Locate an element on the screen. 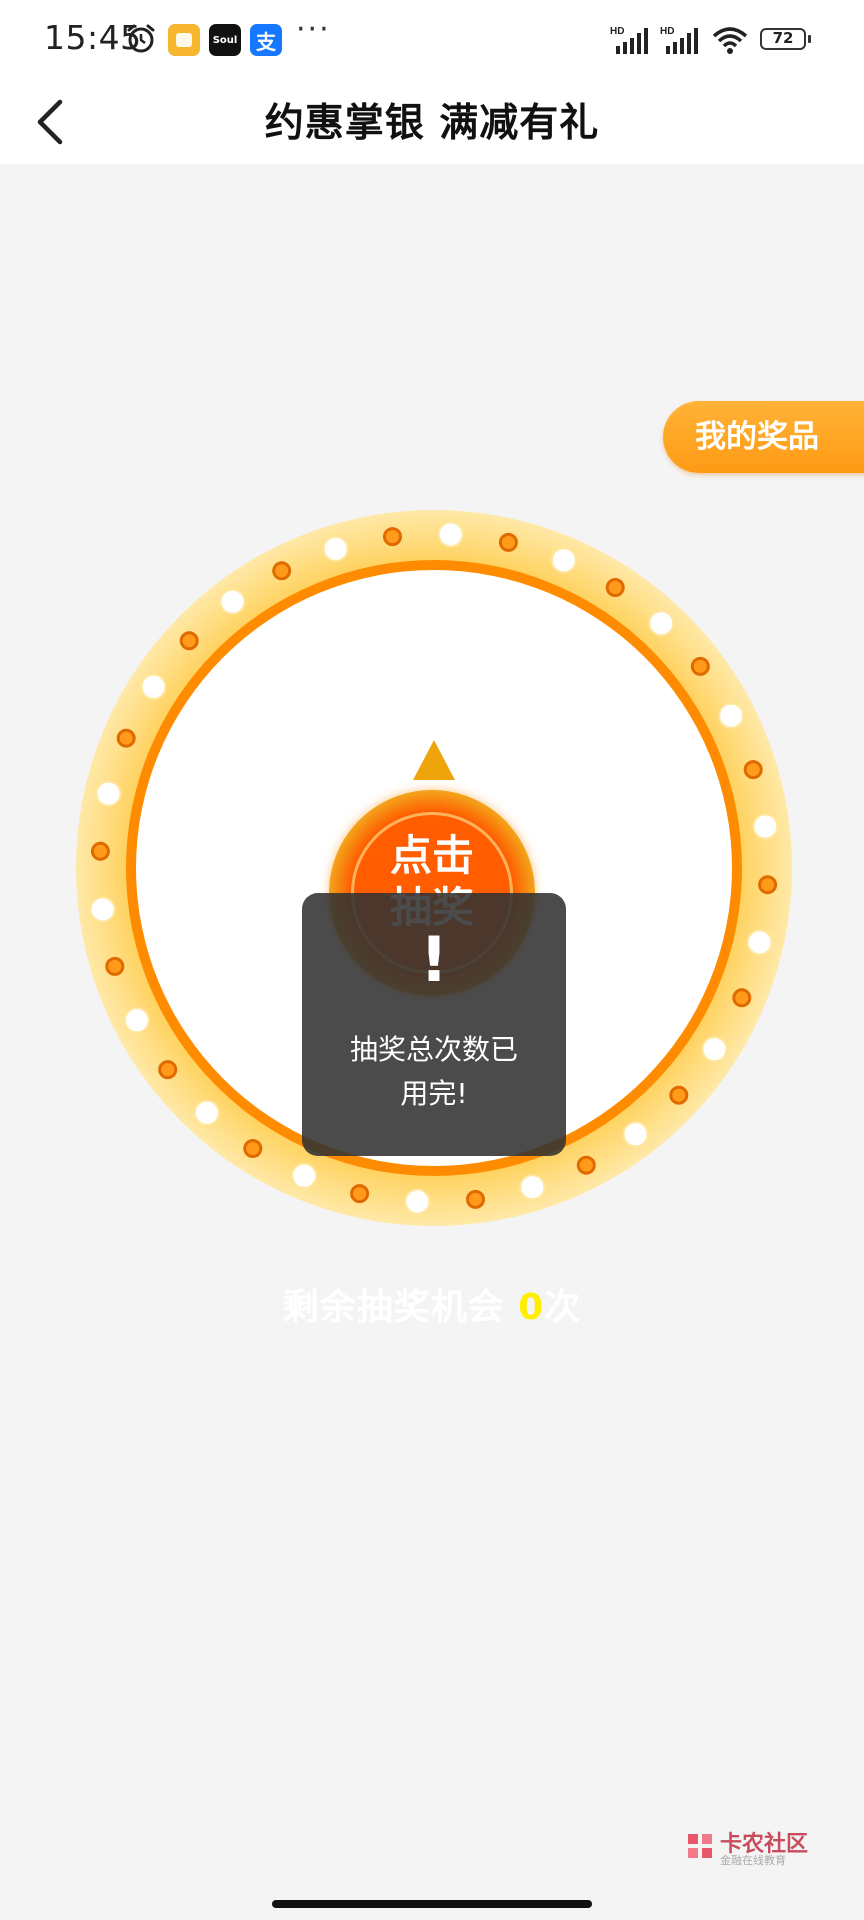 This screenshot has width=864, height=1920. page-title: 约惠掌银 满减有礼 is located at coordinates (432, 123).